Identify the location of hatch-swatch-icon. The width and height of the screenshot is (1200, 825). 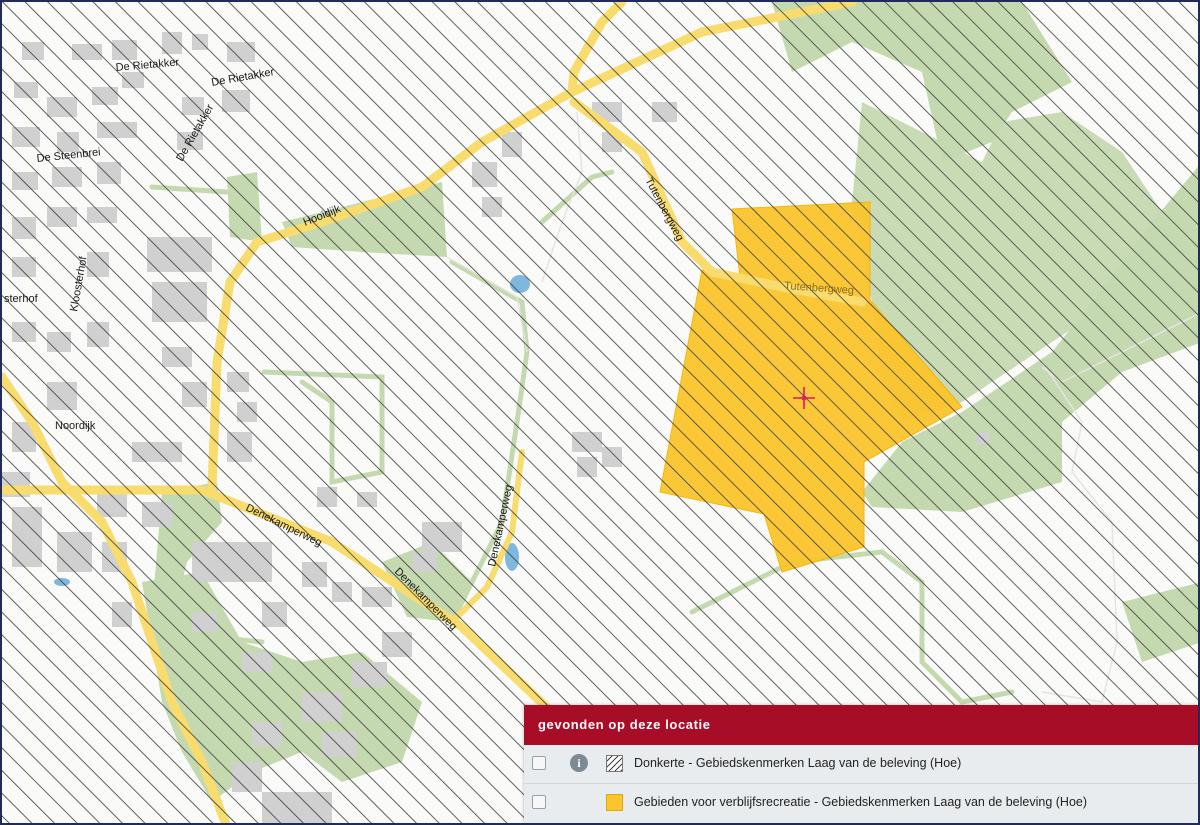
(614, 763).